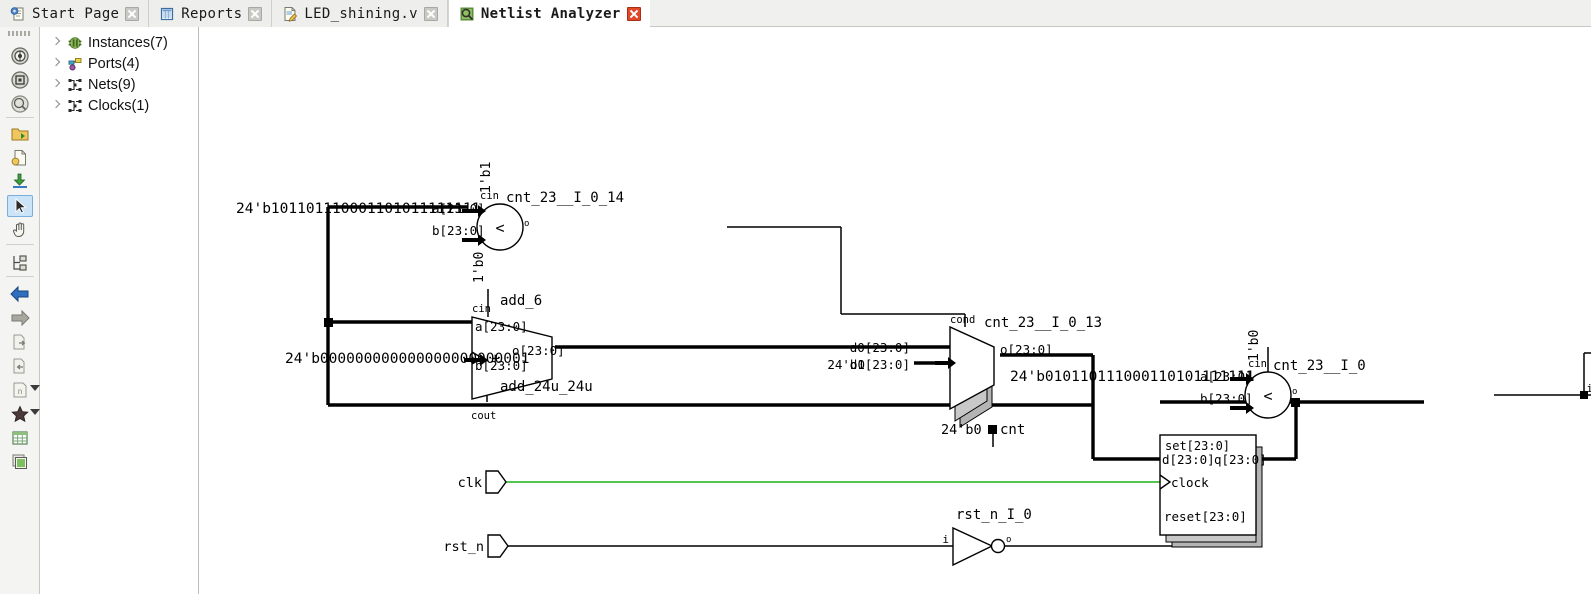  What do you see at coordinates (467, 13) in the screenshot?
I see `netlist-analyzer-icon` at bounding box center [467, 13].